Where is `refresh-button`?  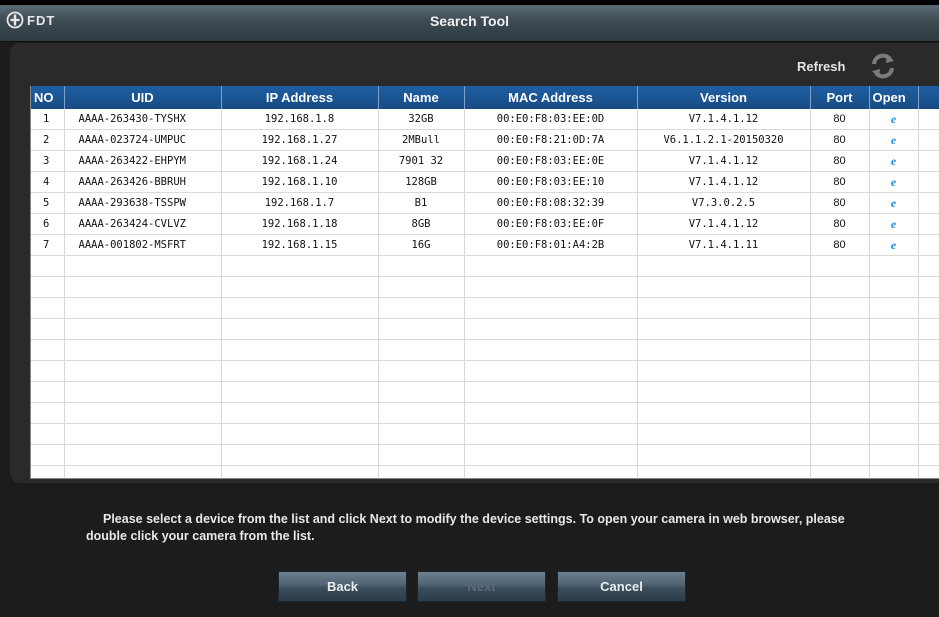 refresh-button is located at coordinates (883, 66).